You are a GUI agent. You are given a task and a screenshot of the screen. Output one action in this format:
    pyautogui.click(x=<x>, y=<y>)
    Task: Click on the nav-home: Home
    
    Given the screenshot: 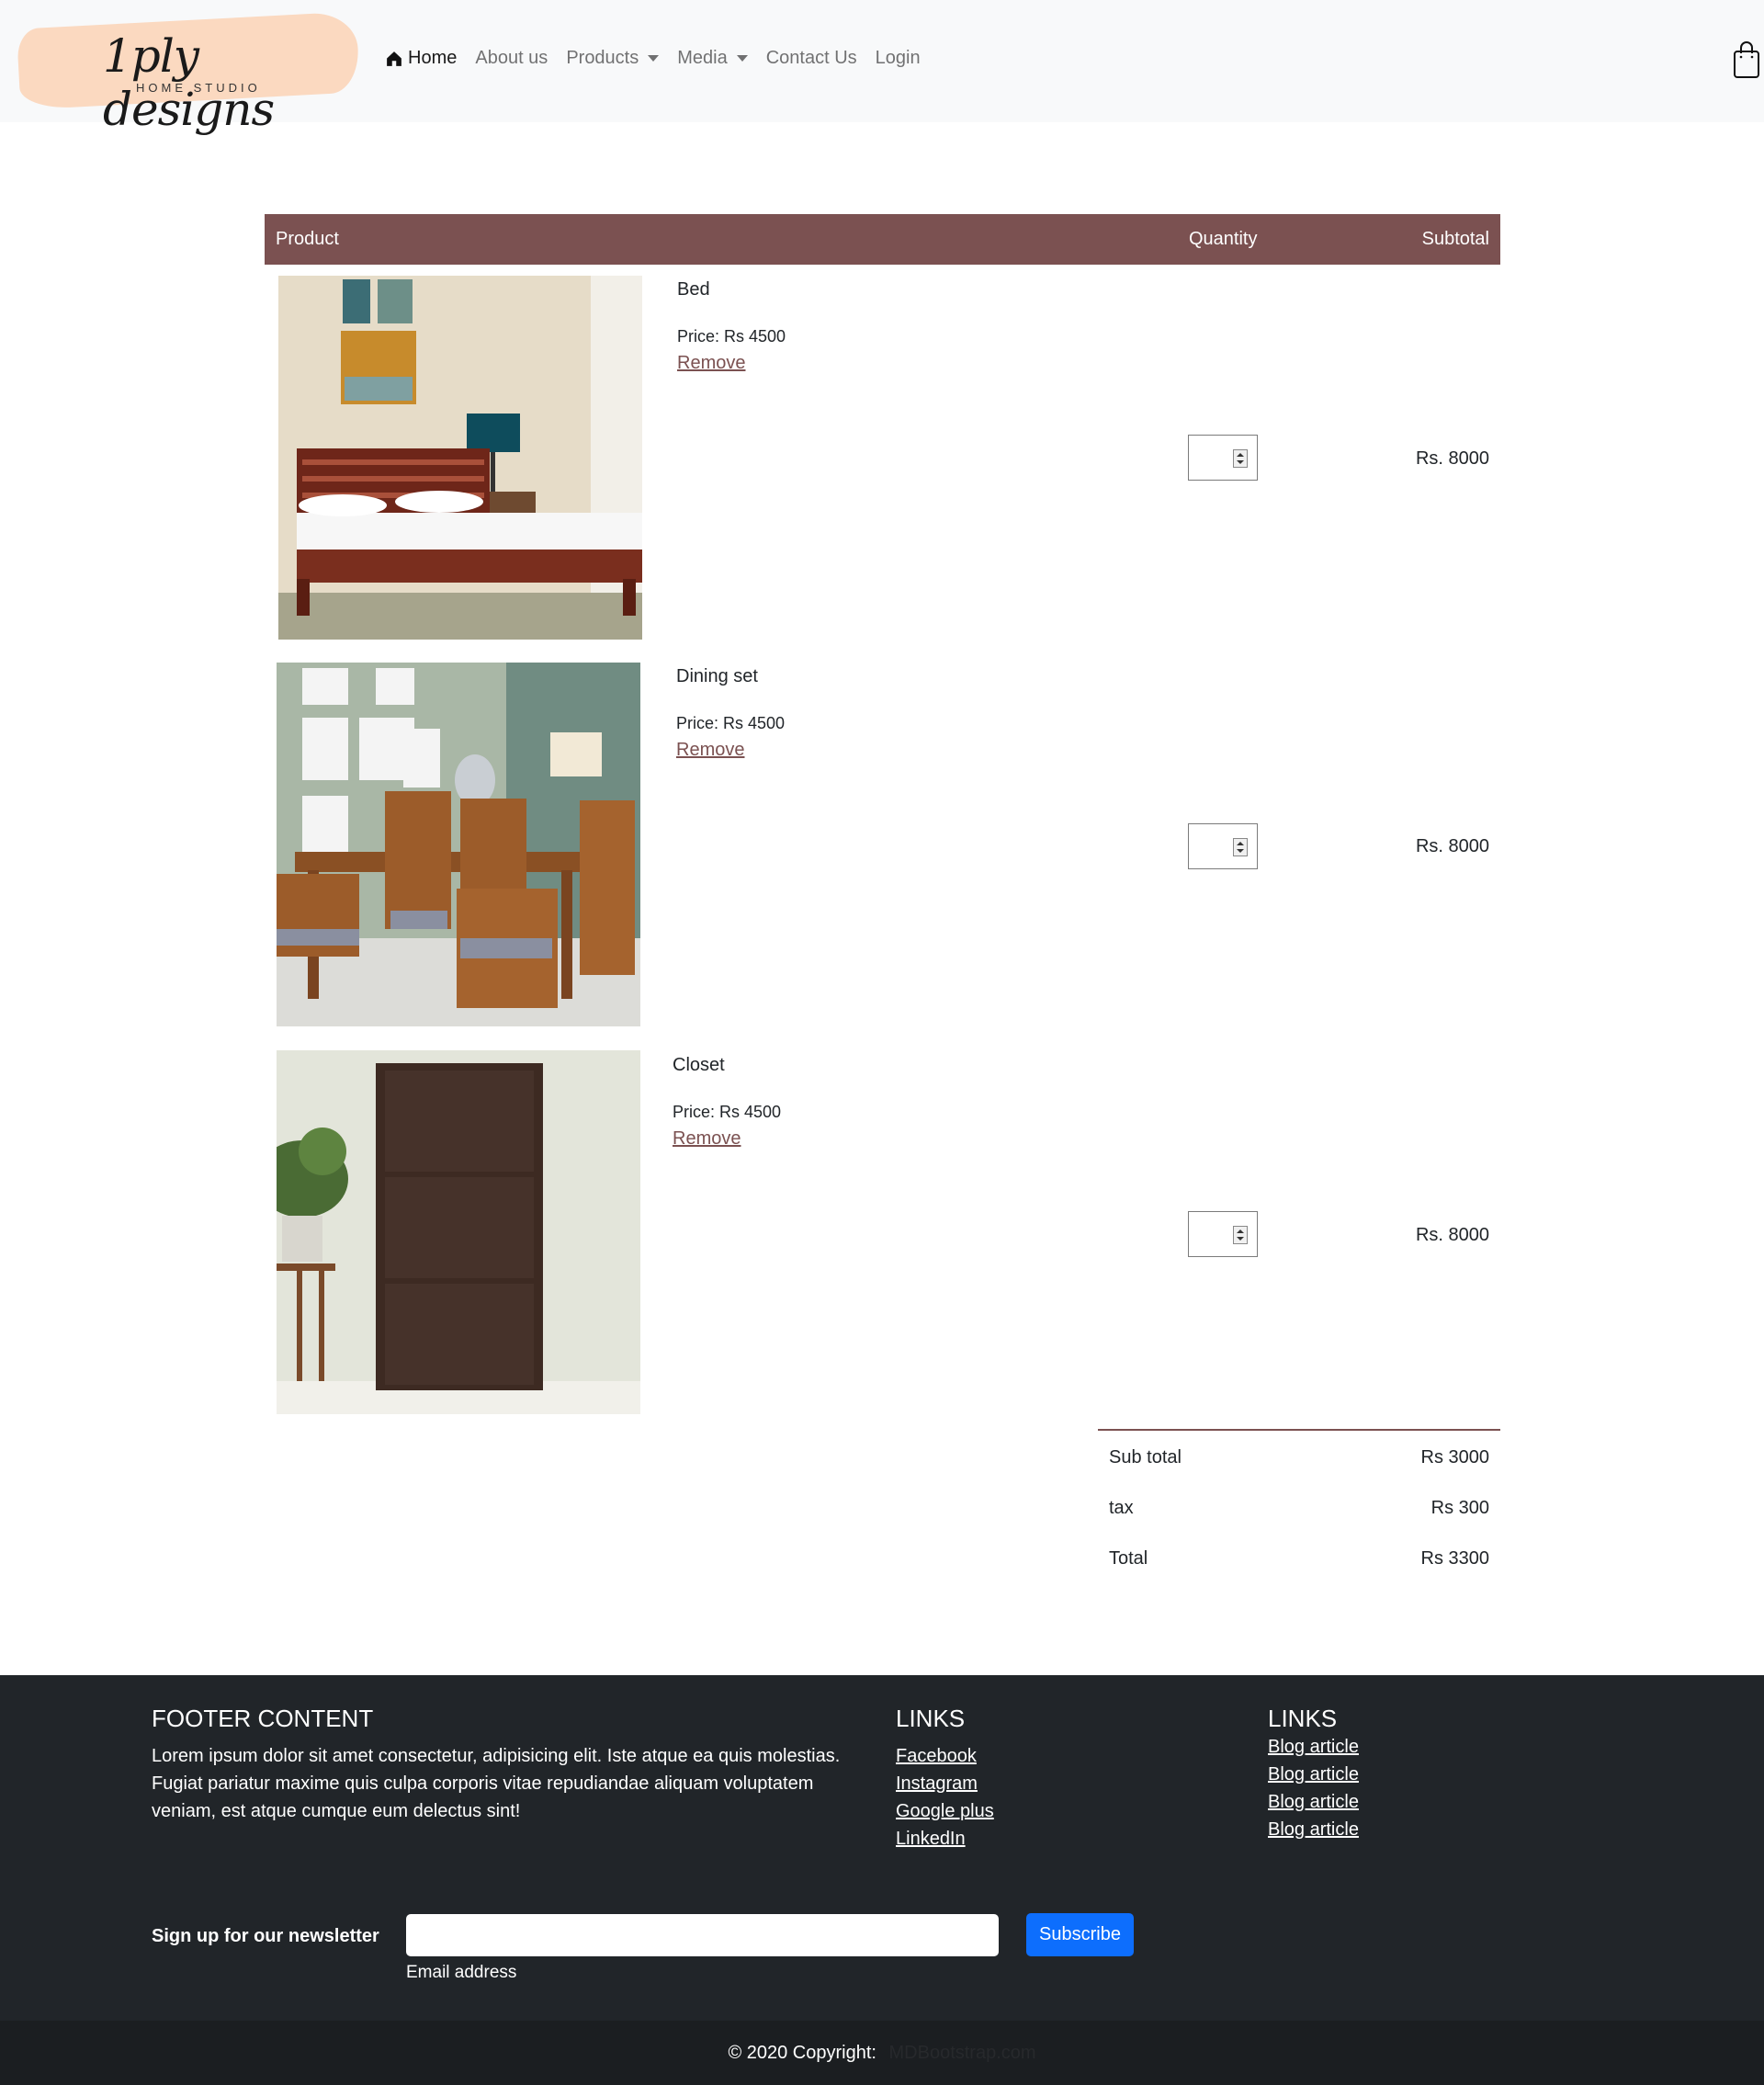 What is the action you would take?
    pyautogui.click(x=421, y=59)
    